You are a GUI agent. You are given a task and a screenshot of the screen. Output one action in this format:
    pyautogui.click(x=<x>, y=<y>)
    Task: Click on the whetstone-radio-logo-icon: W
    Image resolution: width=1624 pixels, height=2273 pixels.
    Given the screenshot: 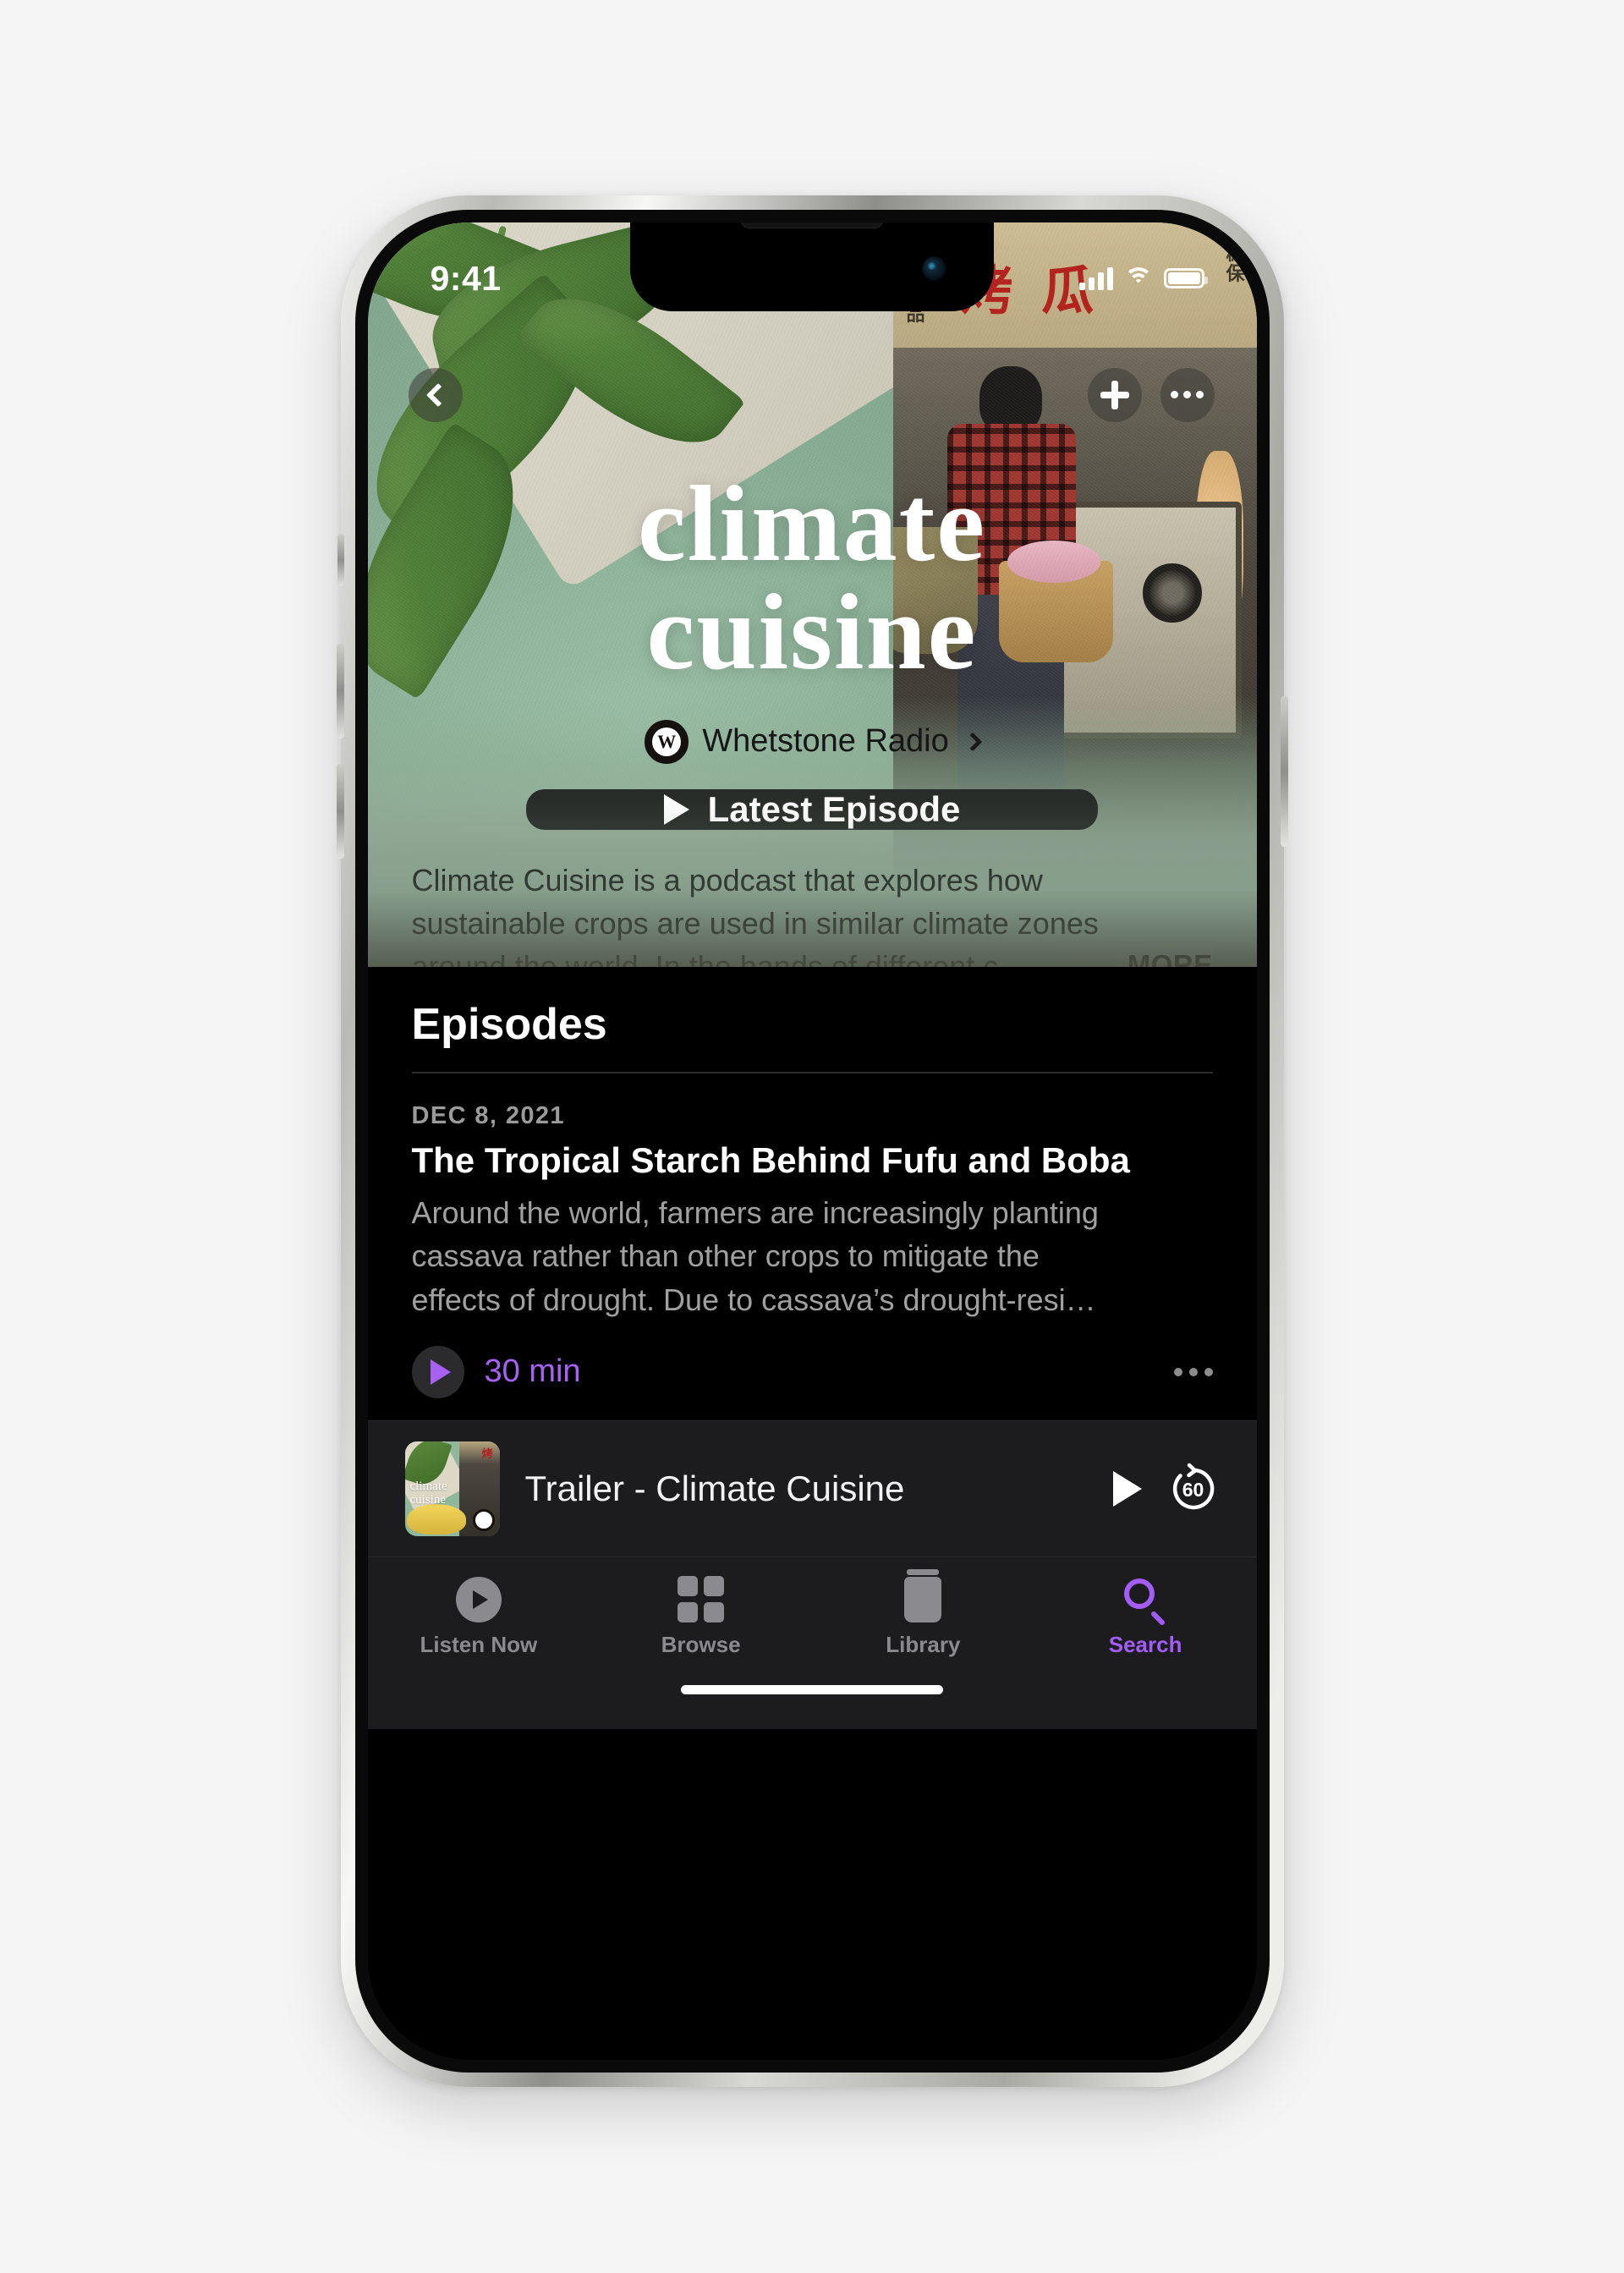 What is the action you would take?
    pyautogui.click(x=667, y=741)
    